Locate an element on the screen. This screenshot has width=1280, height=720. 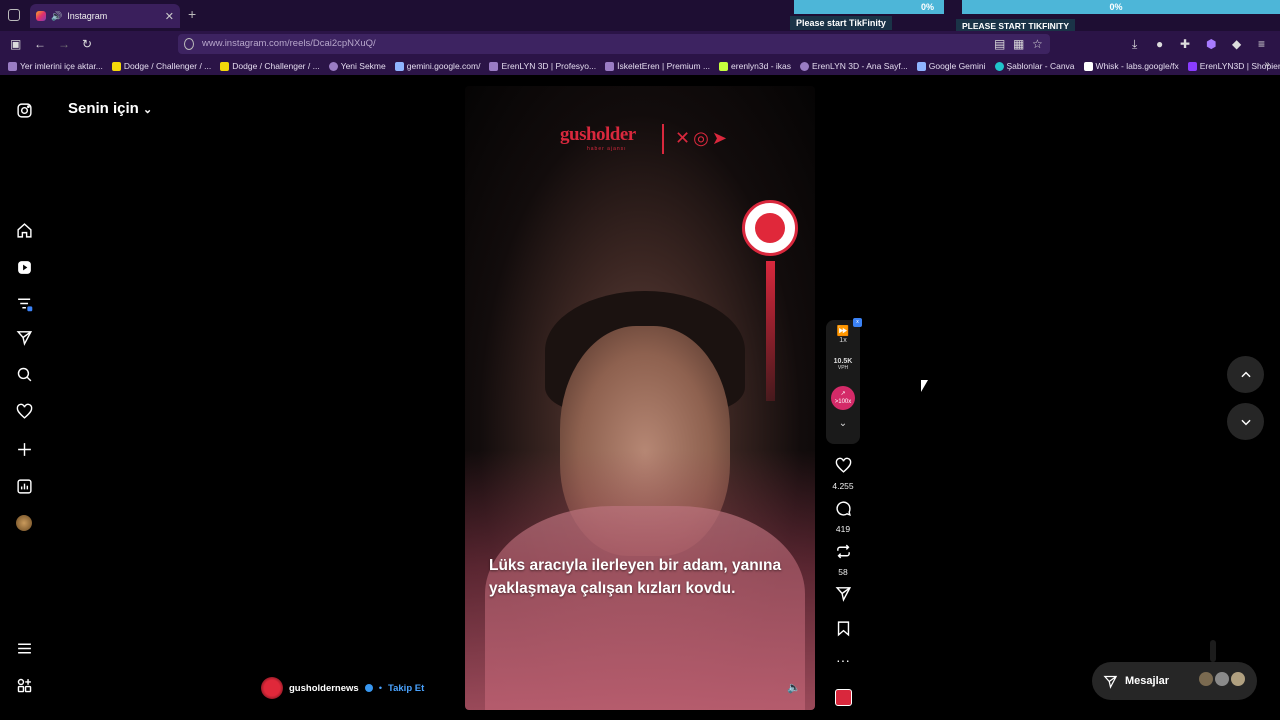
tikfinity-percent: 0% is located at coordinates (927, 7).